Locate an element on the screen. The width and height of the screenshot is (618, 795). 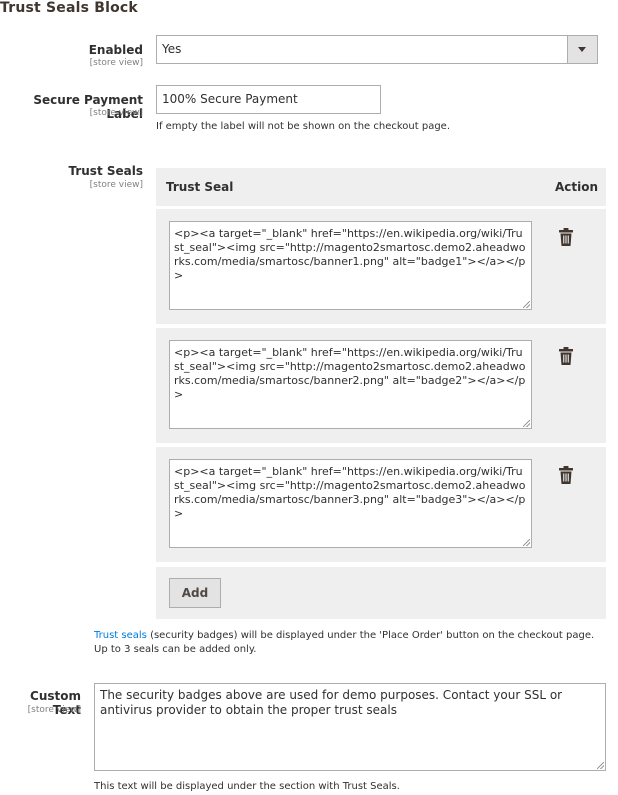
enabled-scope: [store view] is located at coordinates (116, 63).